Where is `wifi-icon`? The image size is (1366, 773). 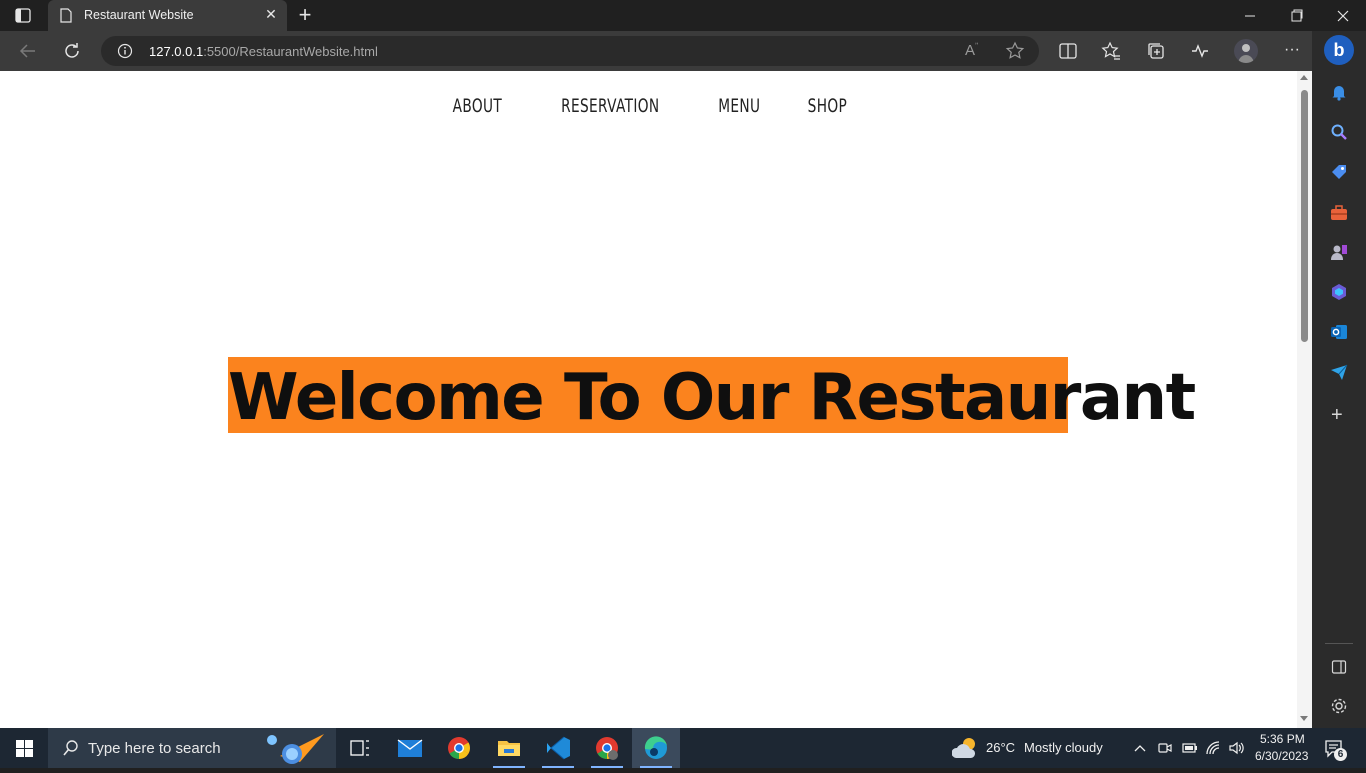
wifi-icon is located at coordinates (1214, 750).